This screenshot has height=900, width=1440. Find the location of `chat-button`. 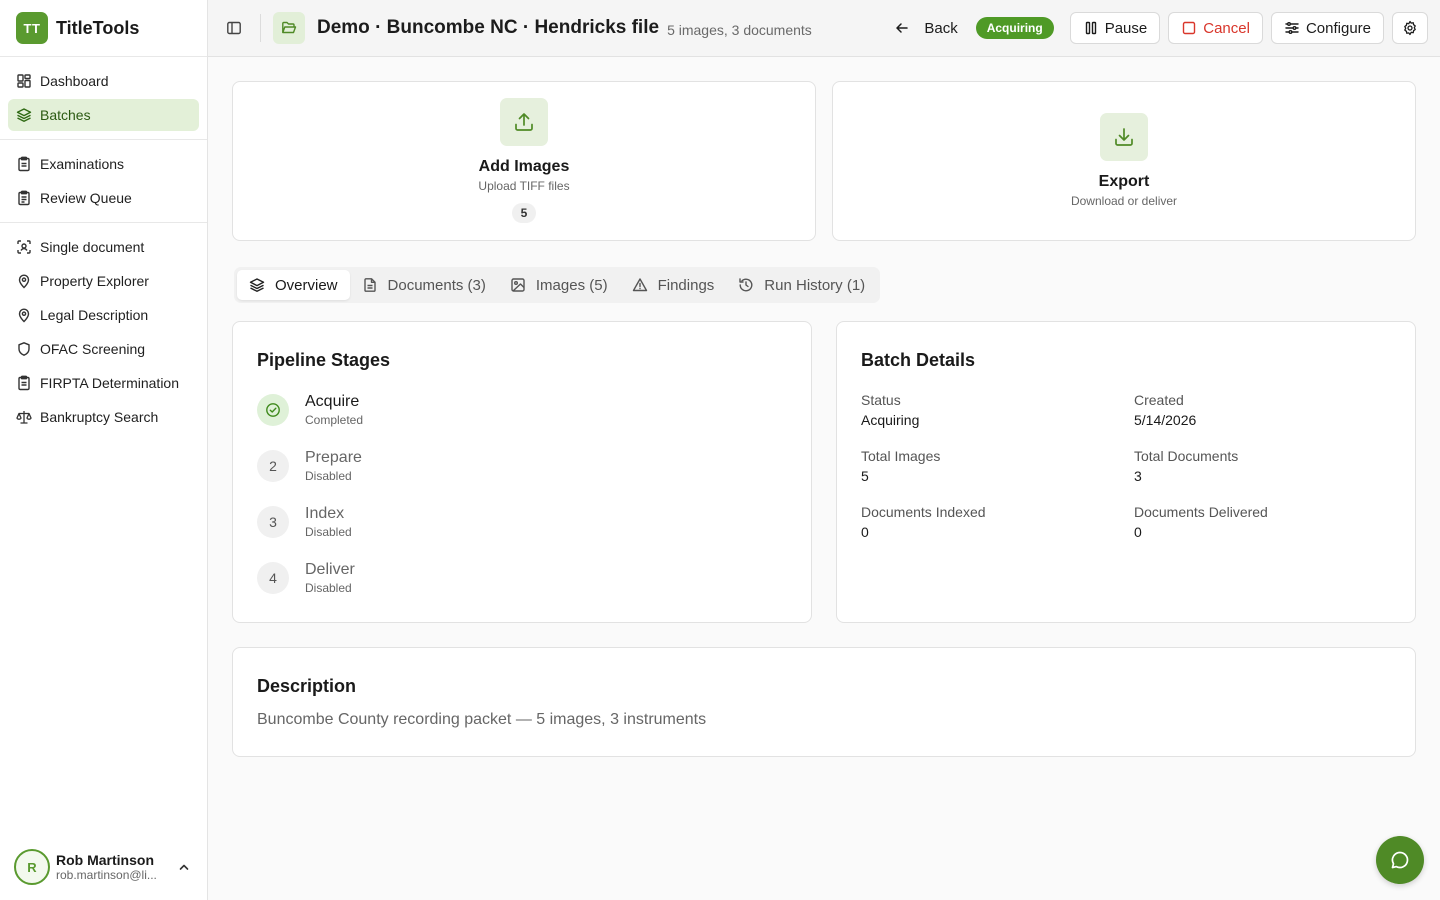

chat-button is located at coordinates (1400, 860).